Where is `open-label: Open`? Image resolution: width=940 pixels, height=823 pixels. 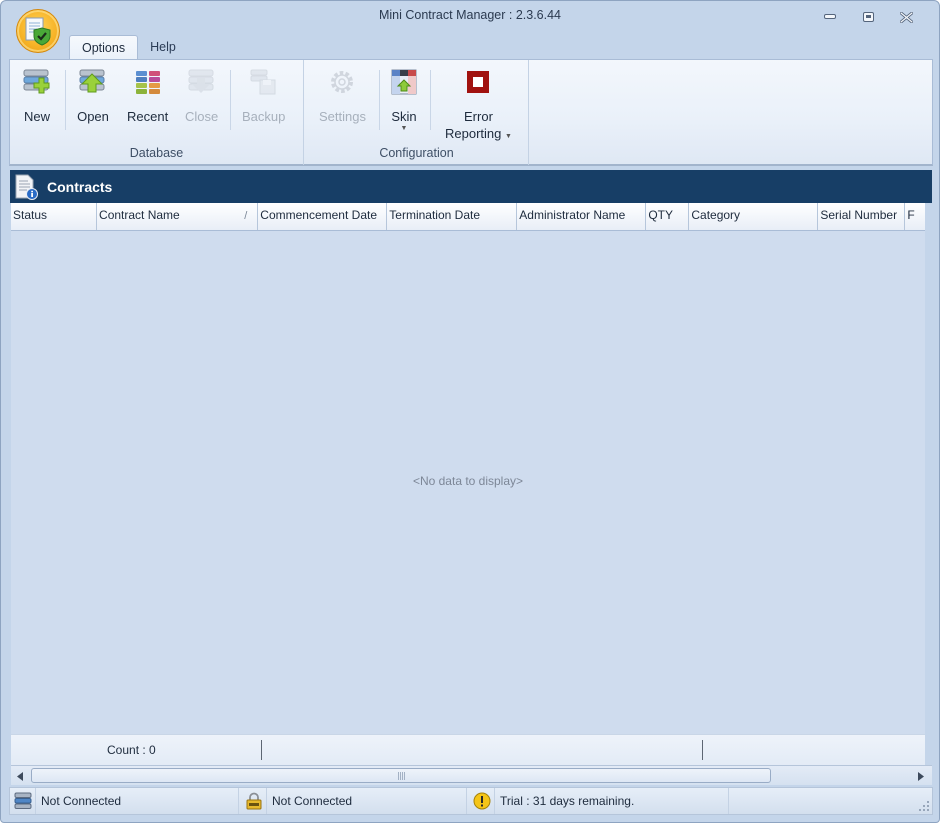 open-label: Open is located at coordinates (93, 116).